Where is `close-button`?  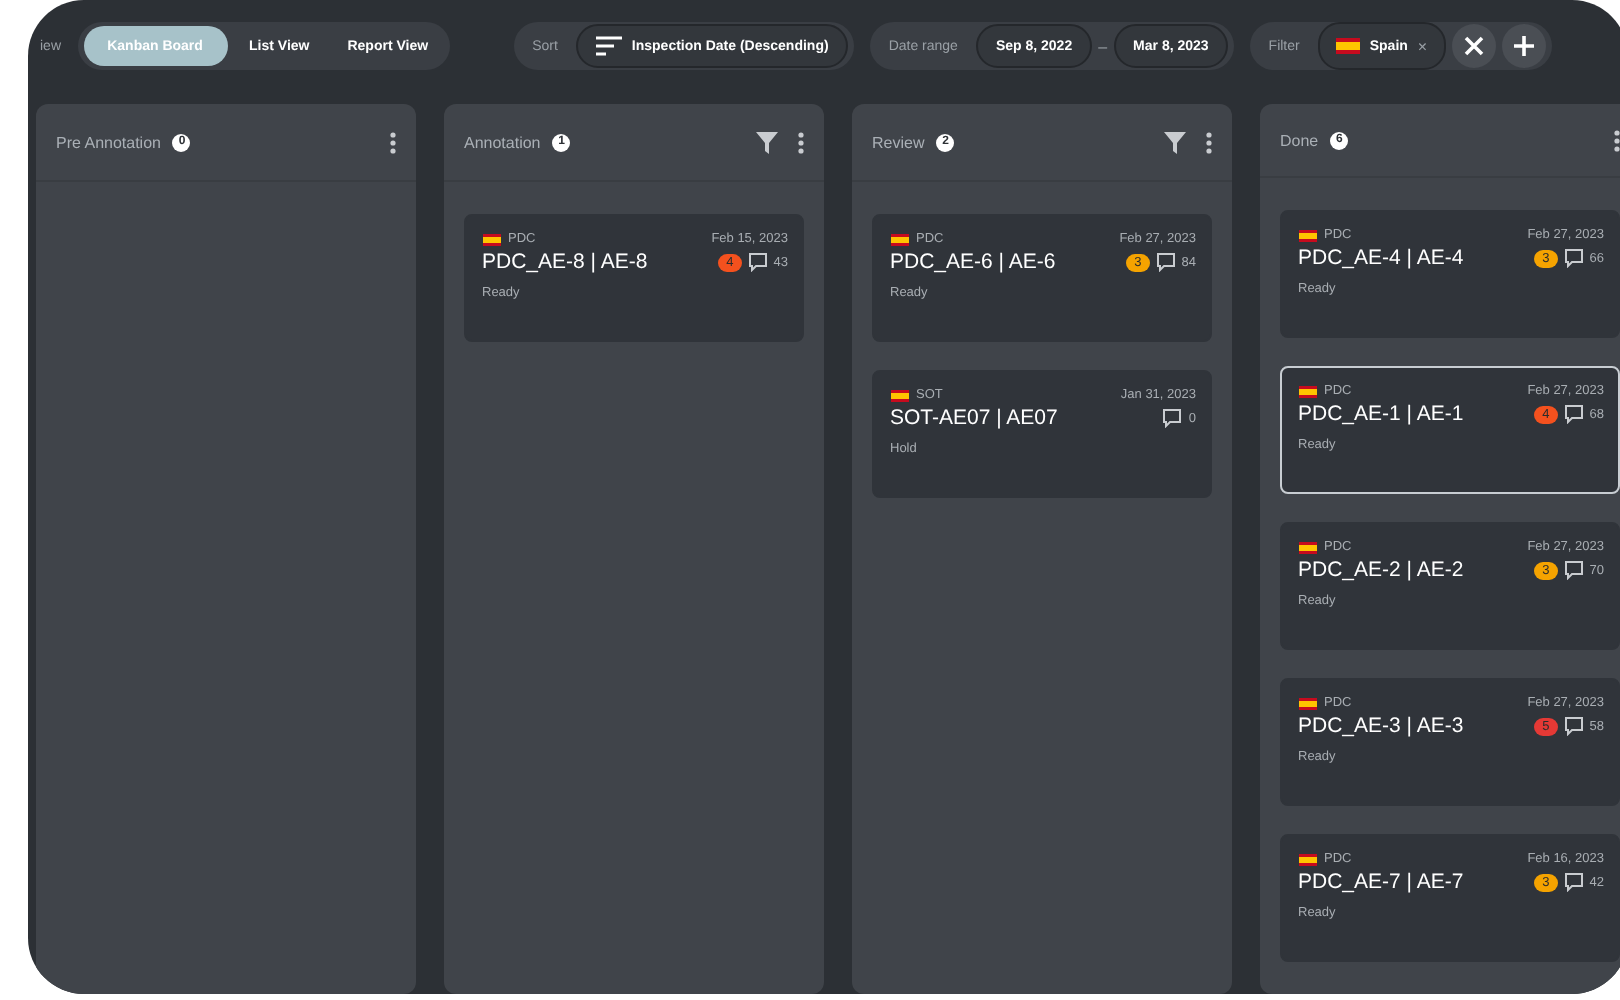 close-button is located at coordinates (1473, 46).